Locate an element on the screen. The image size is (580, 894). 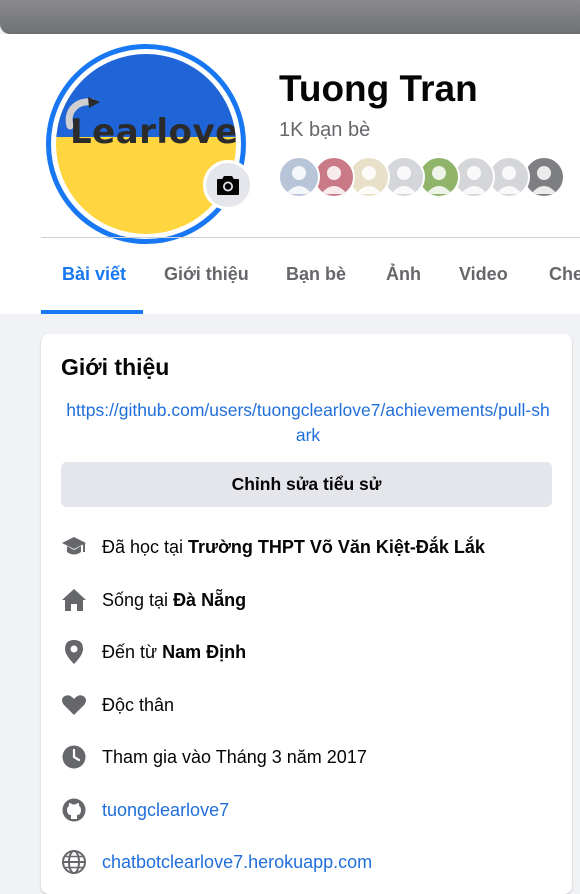
graduation-cap-icon is located at coordinates (74, 547).